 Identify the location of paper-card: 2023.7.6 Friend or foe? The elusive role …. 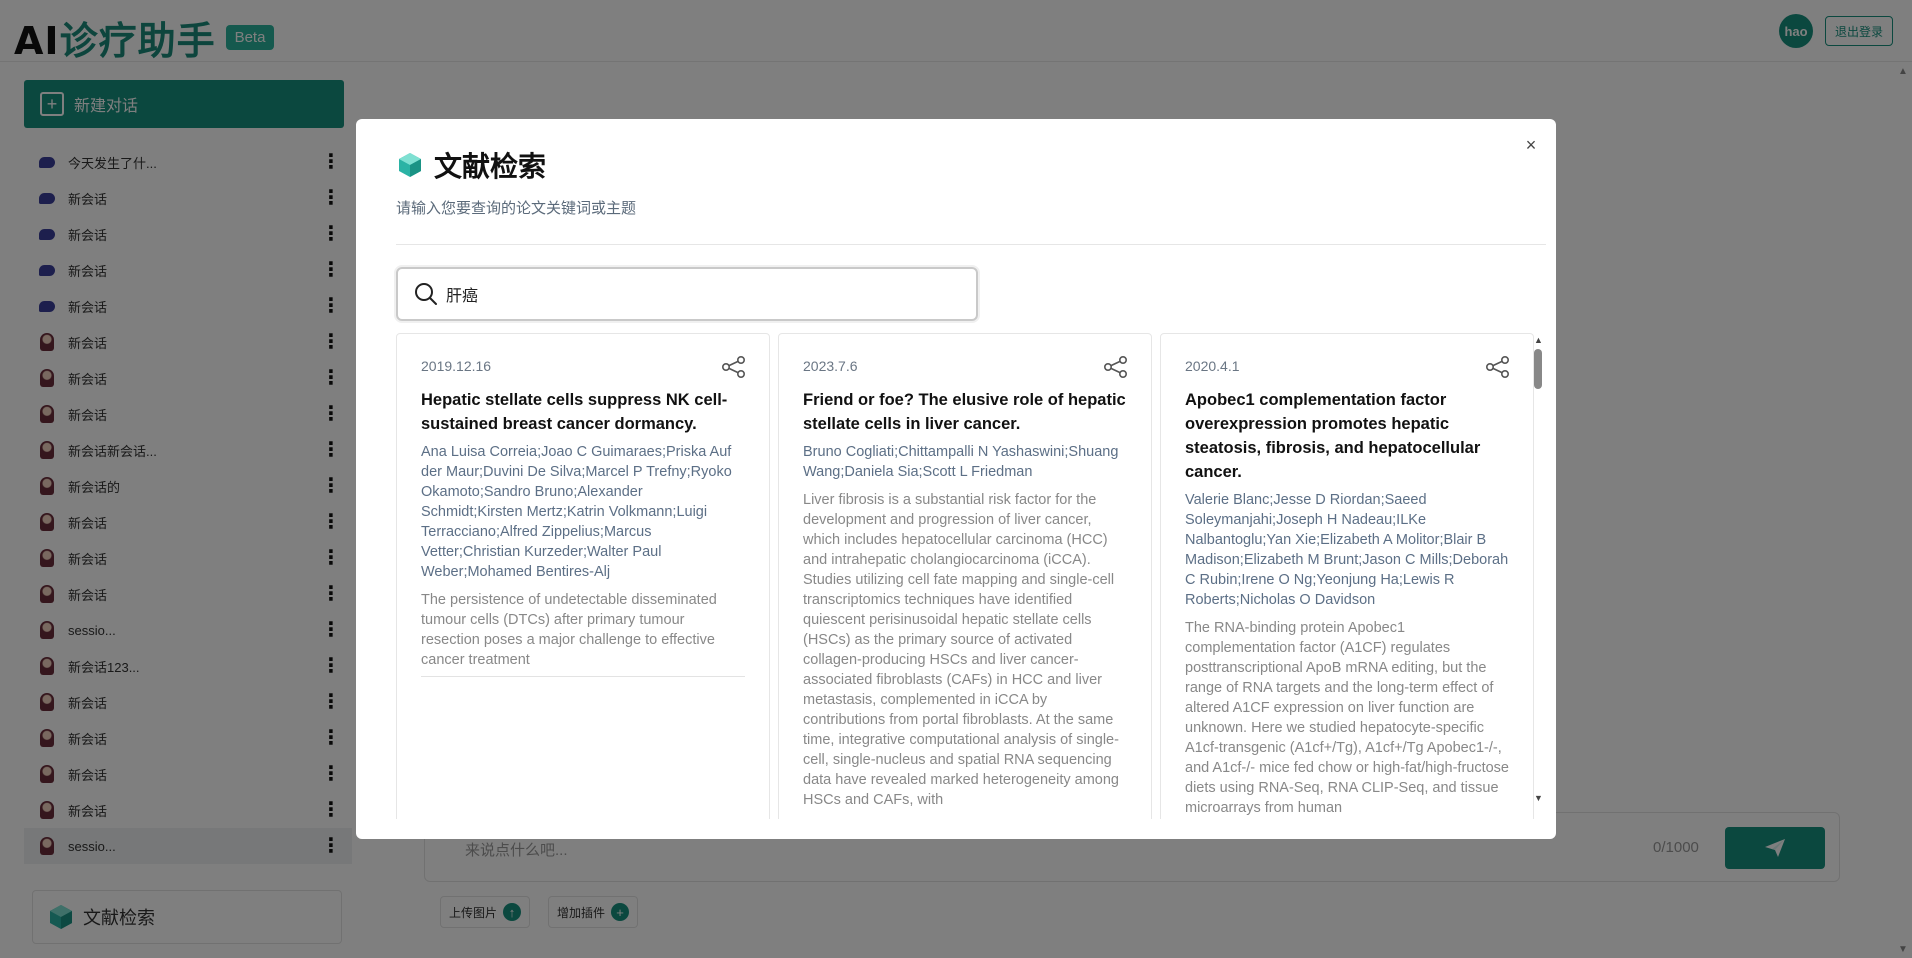
(965, 576).